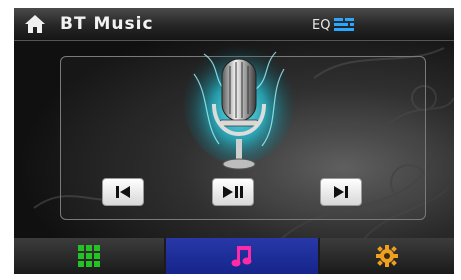 The width and height of the screenshot is (461, 280). I want to click on music-note-icon, so click(241, 256).